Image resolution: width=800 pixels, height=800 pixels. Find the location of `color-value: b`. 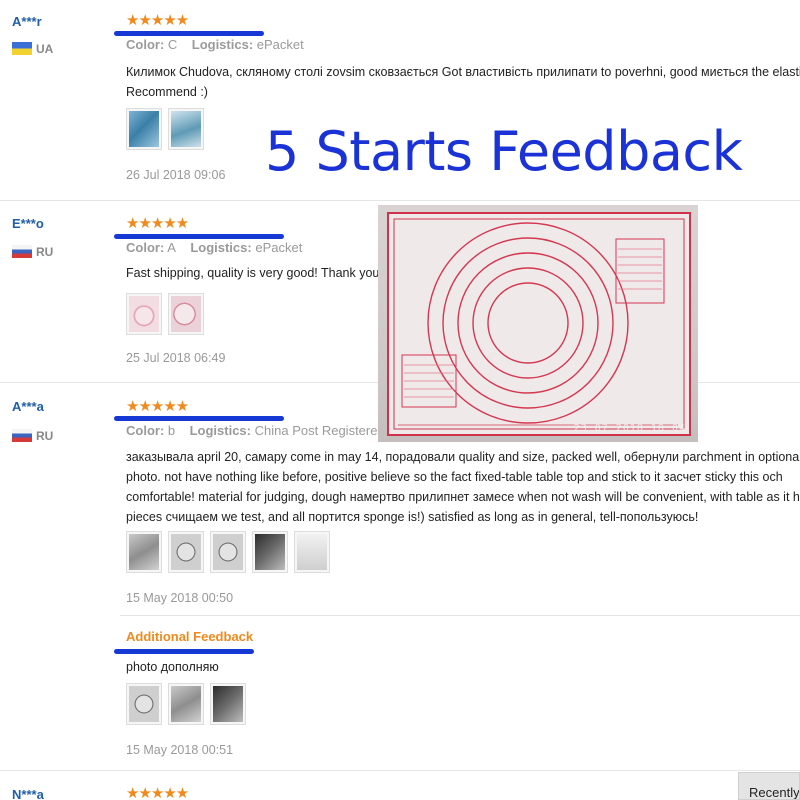

color-value: b is located at coordinates (171, 430).